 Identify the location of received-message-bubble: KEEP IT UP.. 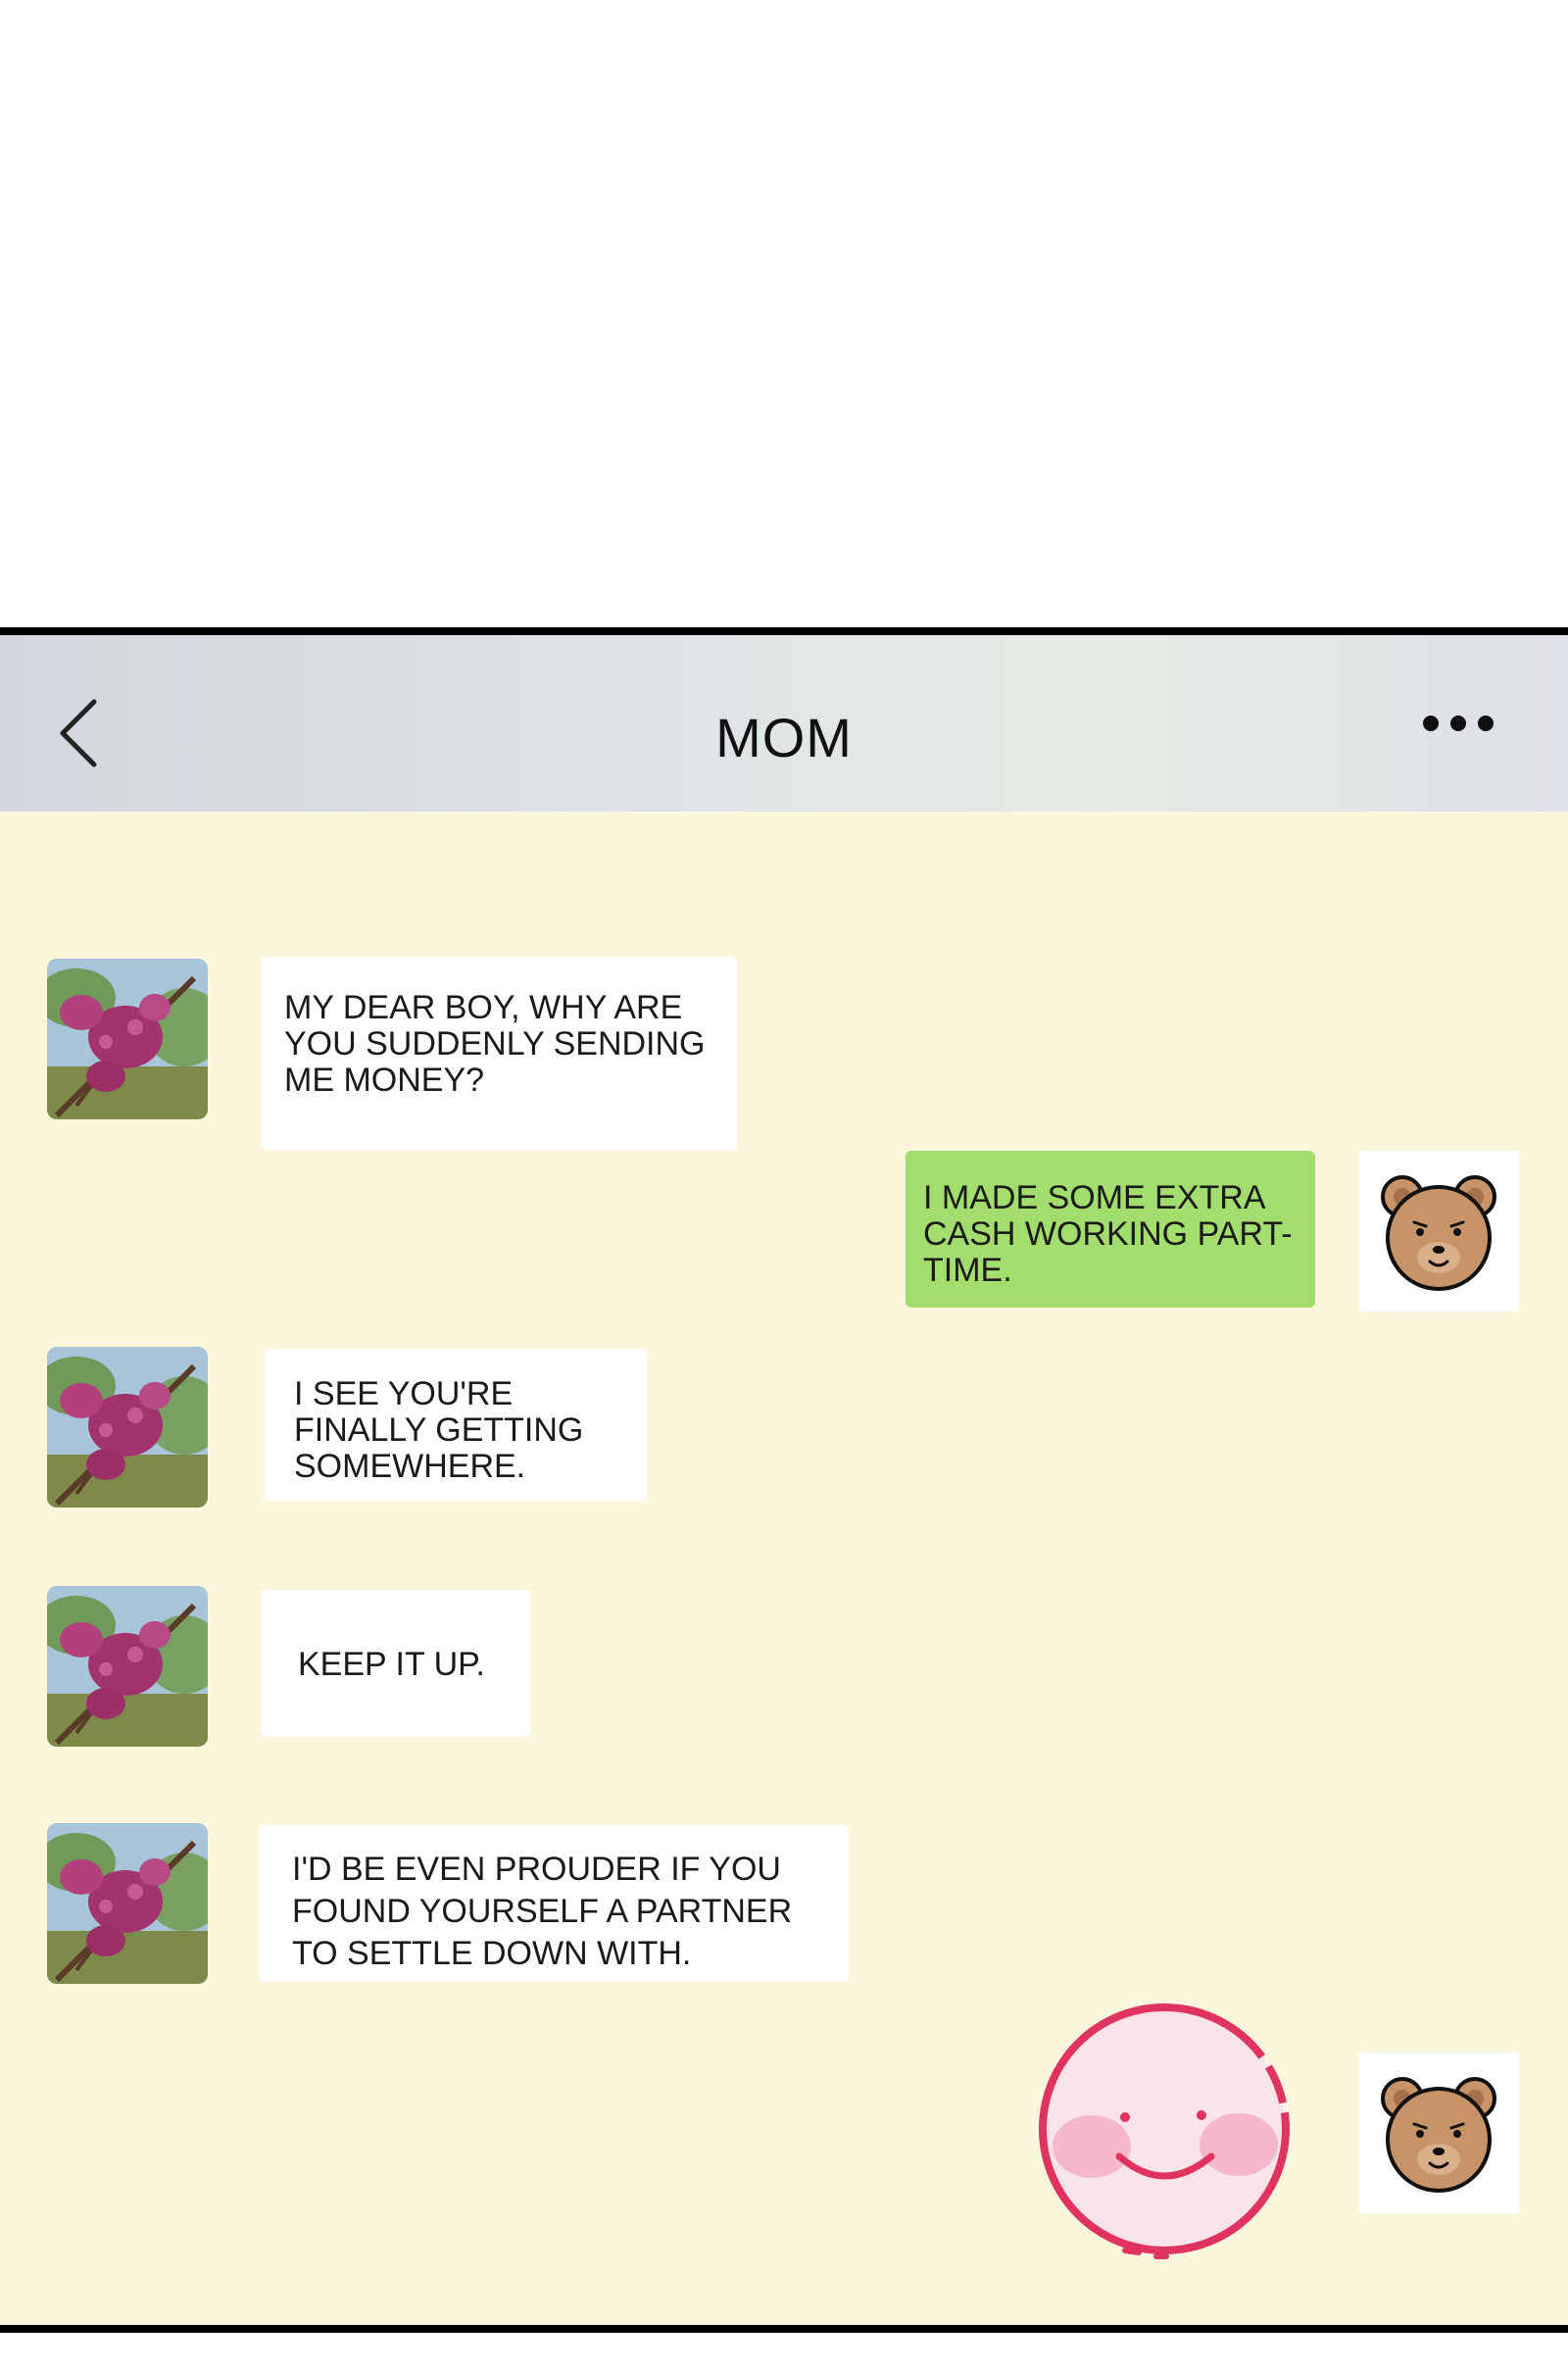
(396, 1664).